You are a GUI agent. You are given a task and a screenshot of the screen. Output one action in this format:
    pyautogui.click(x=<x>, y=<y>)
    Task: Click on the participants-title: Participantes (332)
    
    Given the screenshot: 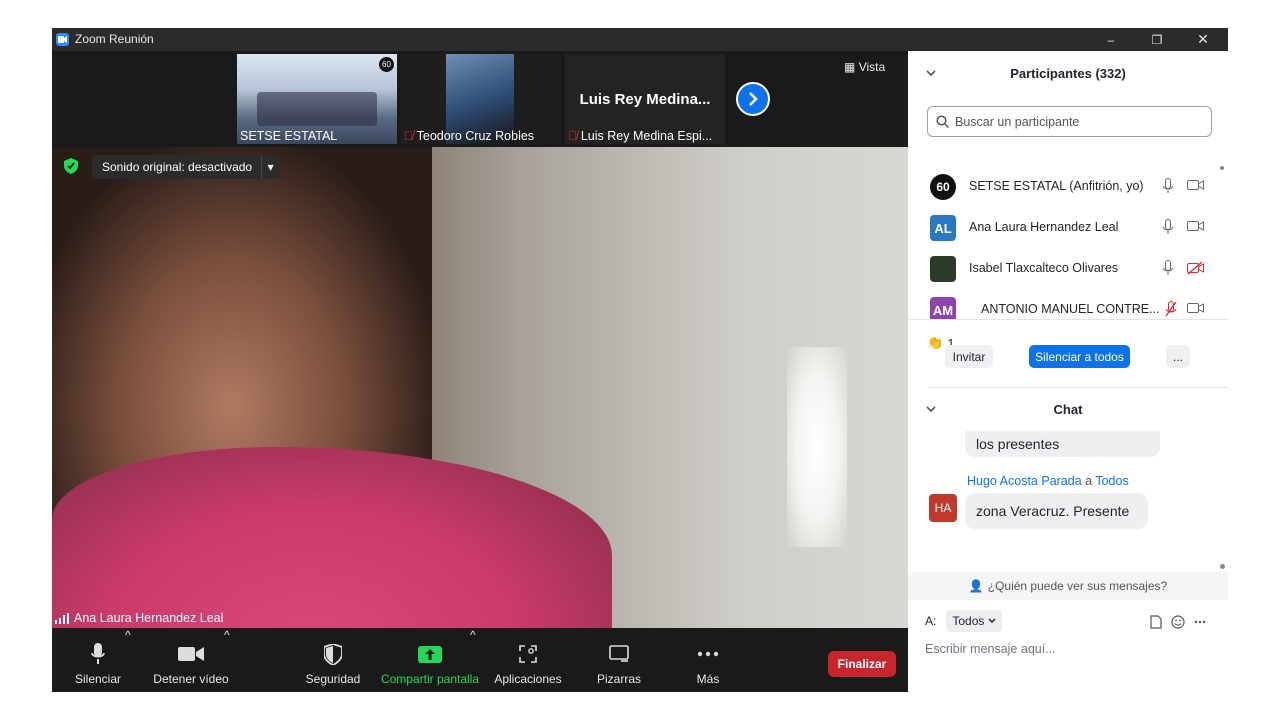 What is the action you would take?
    pyautogui.click(x=1068, y=73)
    